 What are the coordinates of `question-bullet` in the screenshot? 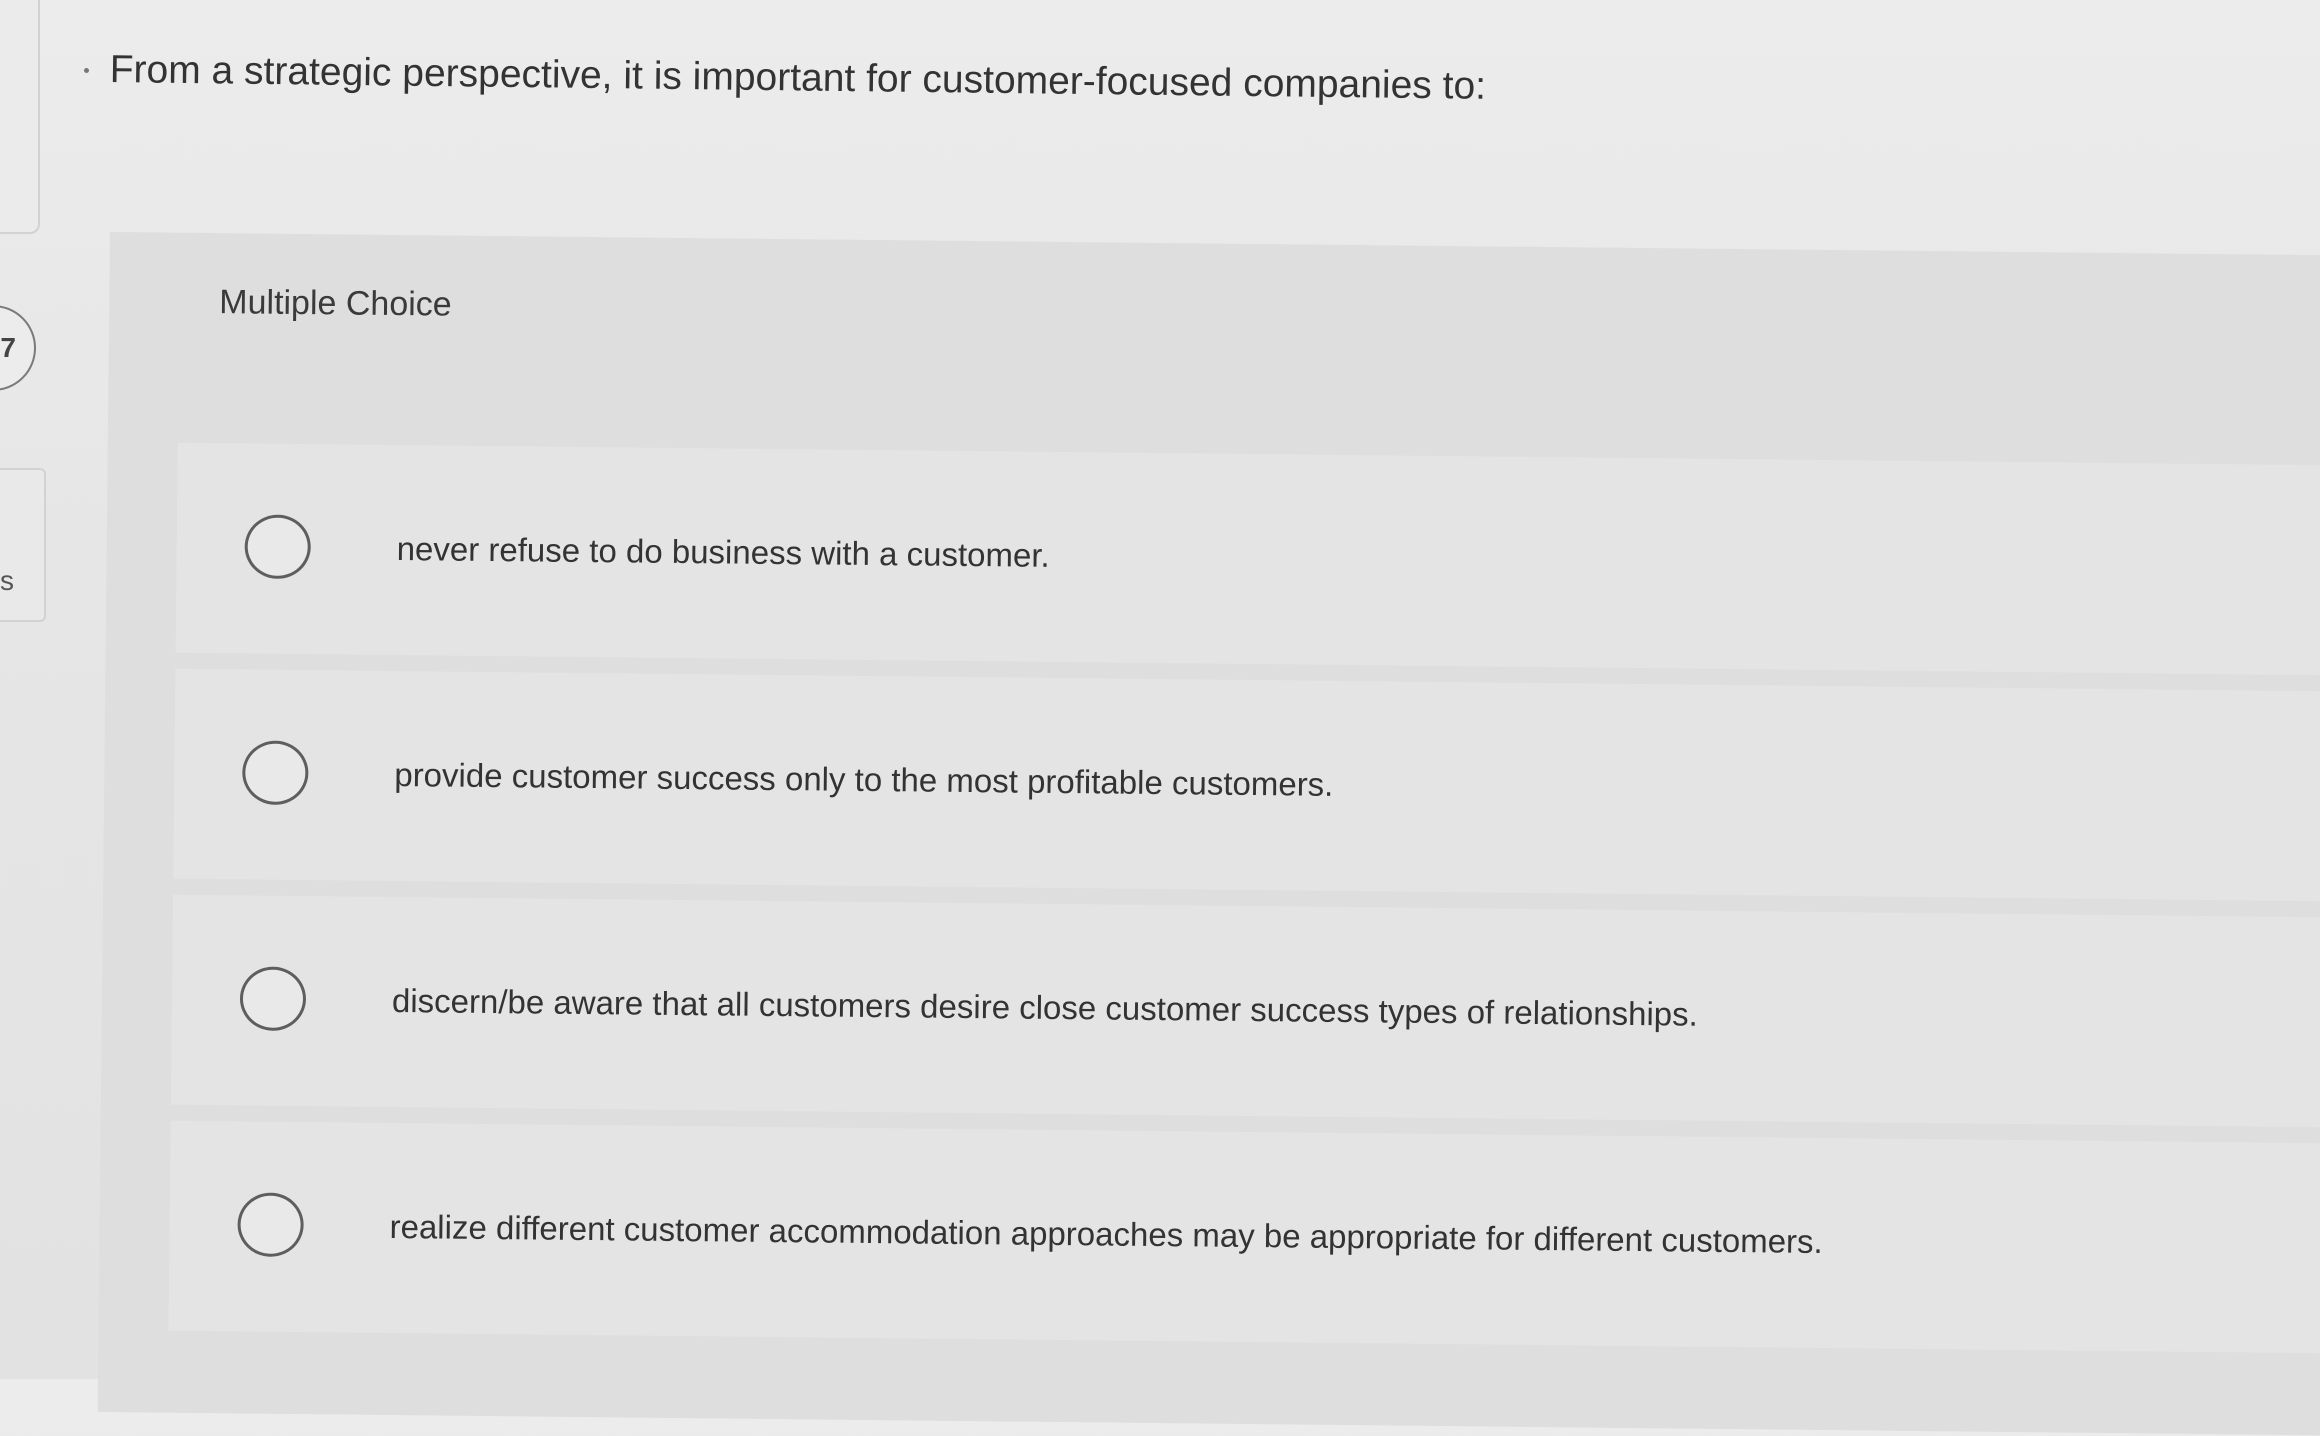 It's located at (86, 70).